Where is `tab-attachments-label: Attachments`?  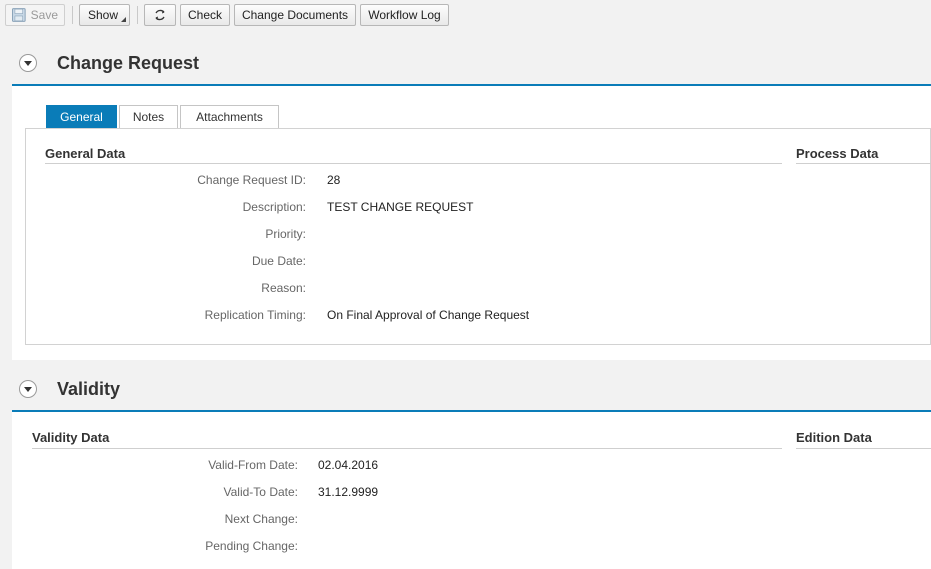 tab-attachments-label: Attachments is located at coordinates (229, 117).